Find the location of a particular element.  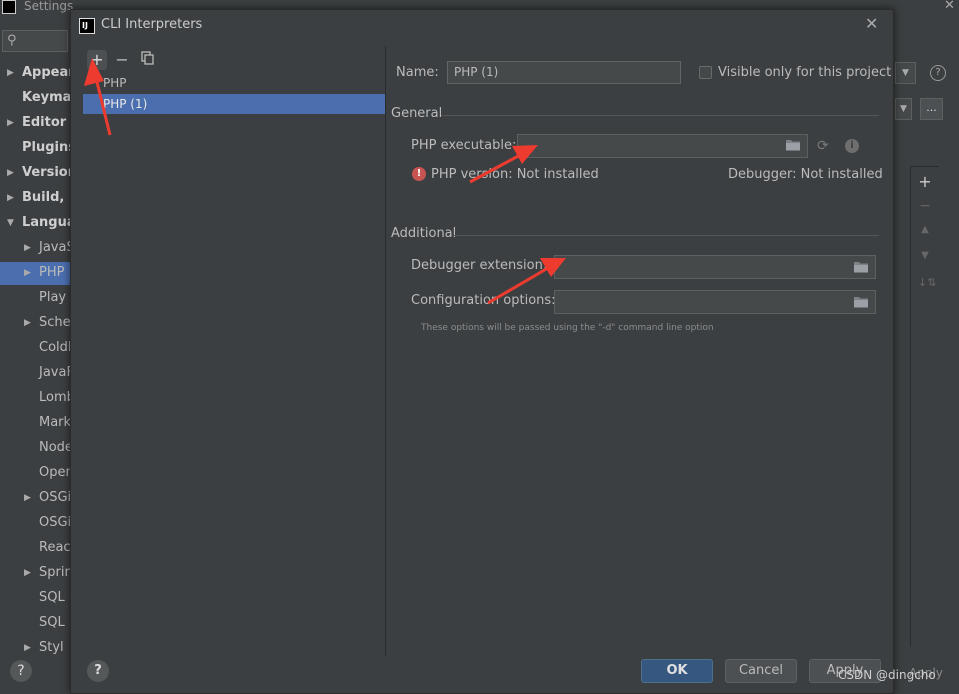

watermark: CSDN @dingcho is located at coordinates (887, 675).